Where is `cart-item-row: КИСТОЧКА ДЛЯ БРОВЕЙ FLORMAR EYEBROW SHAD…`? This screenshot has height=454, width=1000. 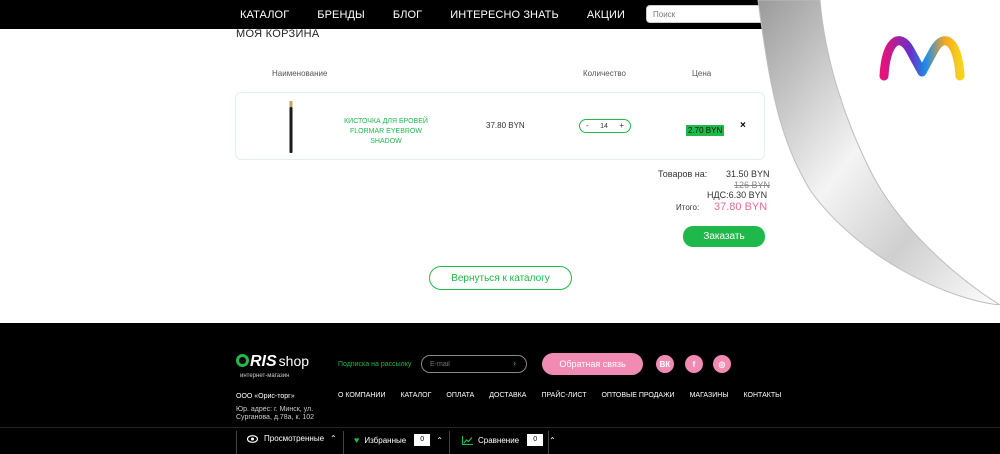
cart-item-row: КИСТОЧКА ДЛЯ БРОВЕЙ FLORMAR EYEBROW SHAD… is located at coordinates (500, 126).